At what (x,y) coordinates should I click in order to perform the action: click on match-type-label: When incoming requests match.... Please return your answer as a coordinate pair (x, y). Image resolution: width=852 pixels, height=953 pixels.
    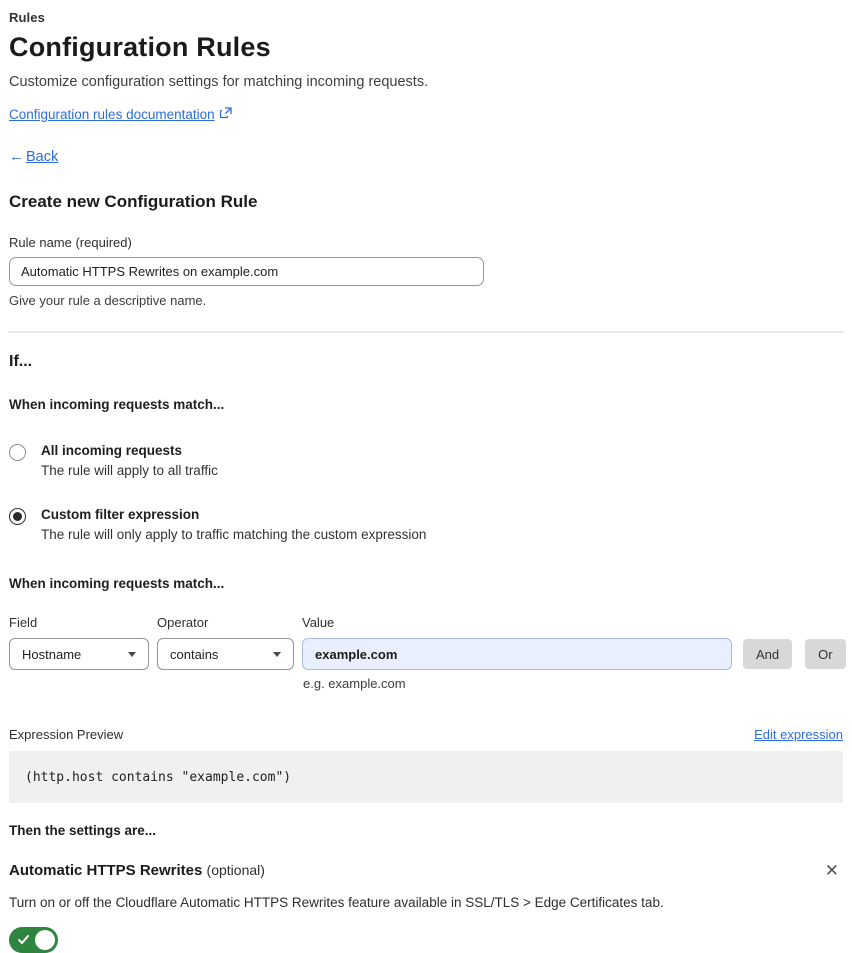
    Looking at the image, I should click on (117, 404).